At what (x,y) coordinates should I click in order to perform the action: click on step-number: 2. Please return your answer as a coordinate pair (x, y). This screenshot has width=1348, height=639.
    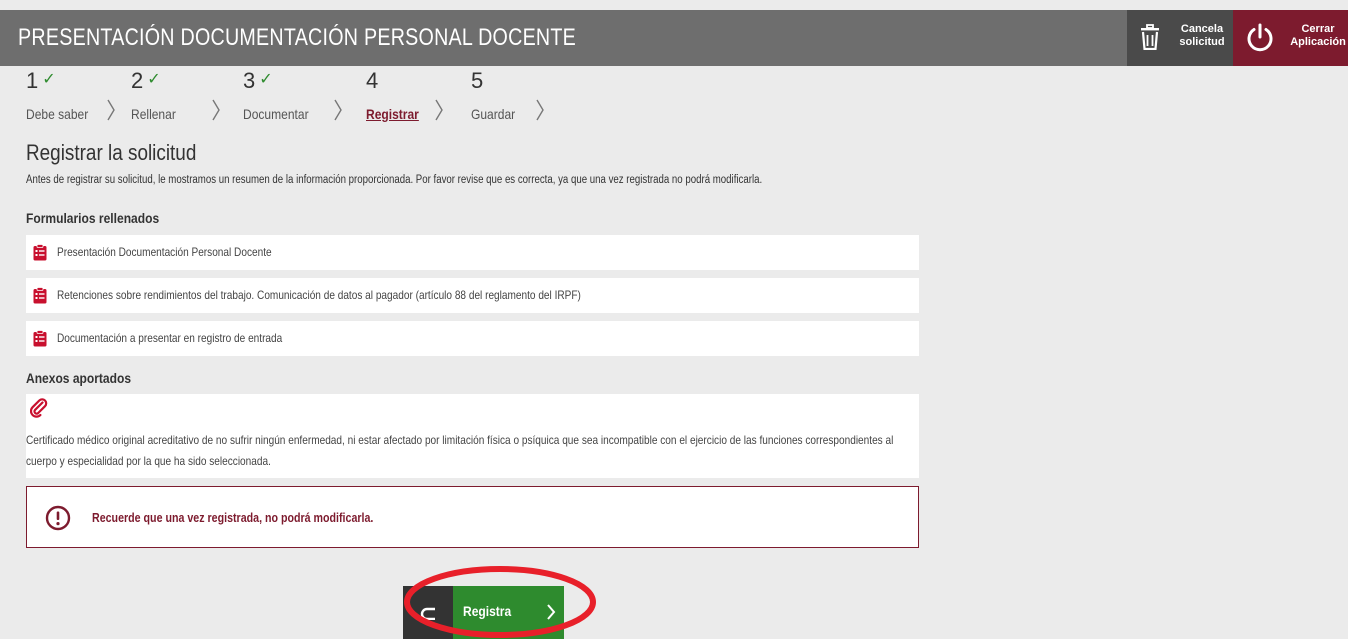
    Looking at the image, I should click on (137, 80).